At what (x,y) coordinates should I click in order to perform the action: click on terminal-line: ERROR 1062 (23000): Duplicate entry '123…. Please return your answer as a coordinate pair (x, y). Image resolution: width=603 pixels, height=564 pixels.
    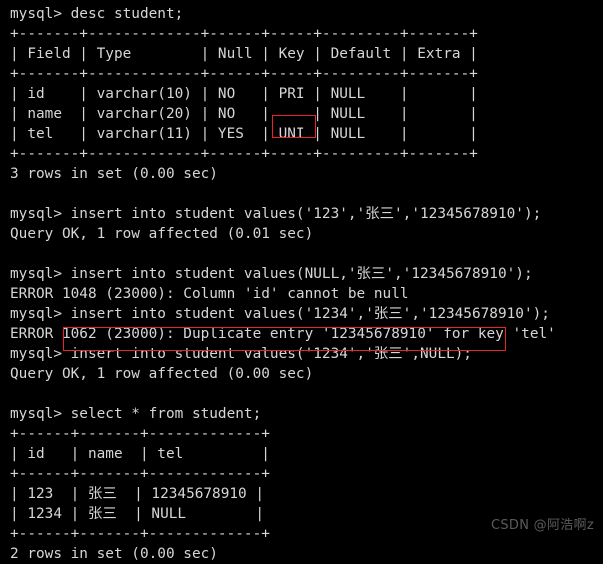
    Looking at the image, I should click on (283, 334).